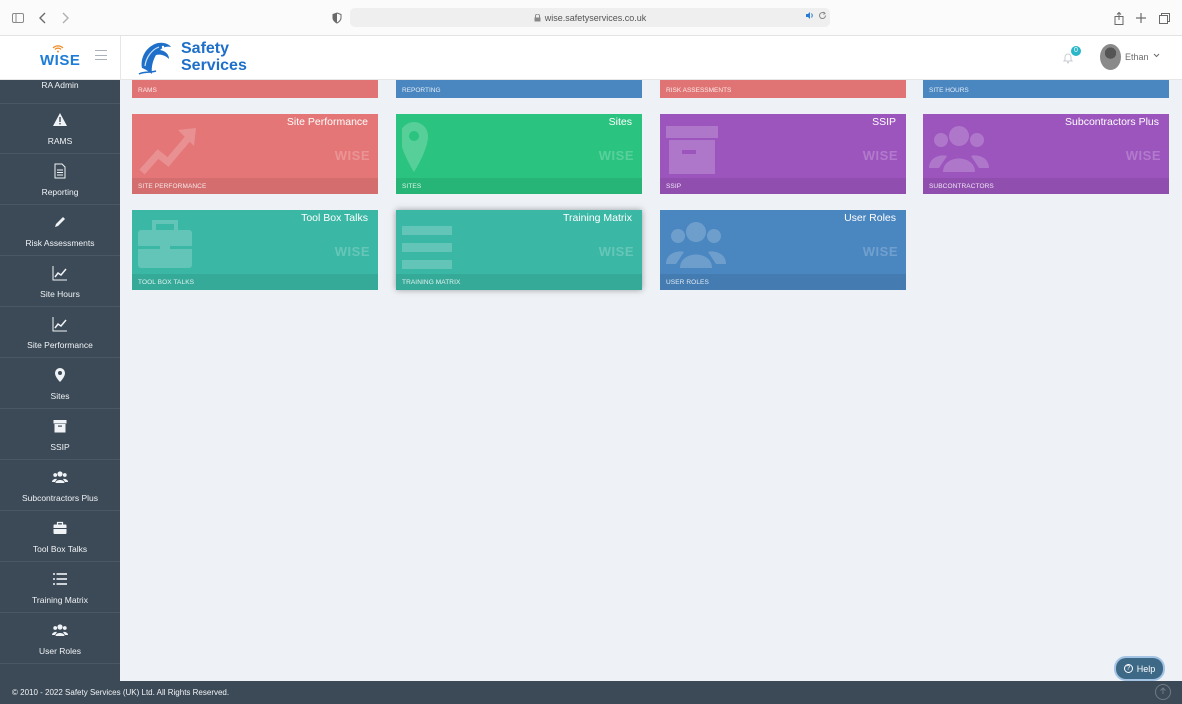 Image resolution: width=1182 pixels, height=704 pixels. Describe the element at coordinates (60, 651) in the screenshot. I see `sidebar-item-label: User Roles` at that location.